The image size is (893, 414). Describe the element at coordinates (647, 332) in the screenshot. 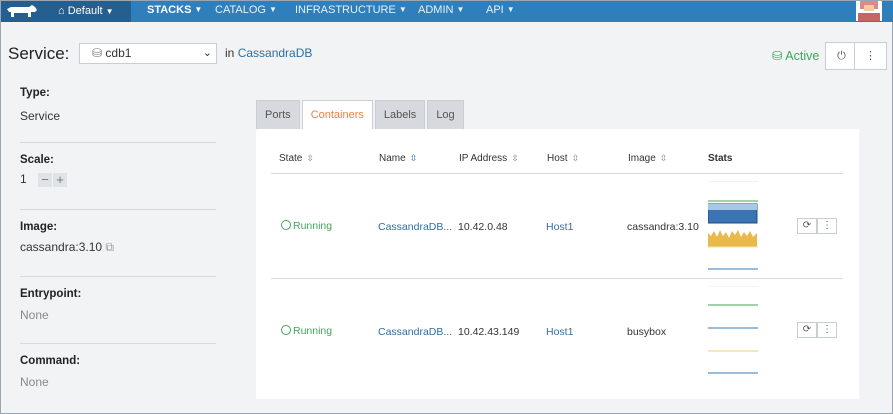

I see `image-cell: busybox` at that location.